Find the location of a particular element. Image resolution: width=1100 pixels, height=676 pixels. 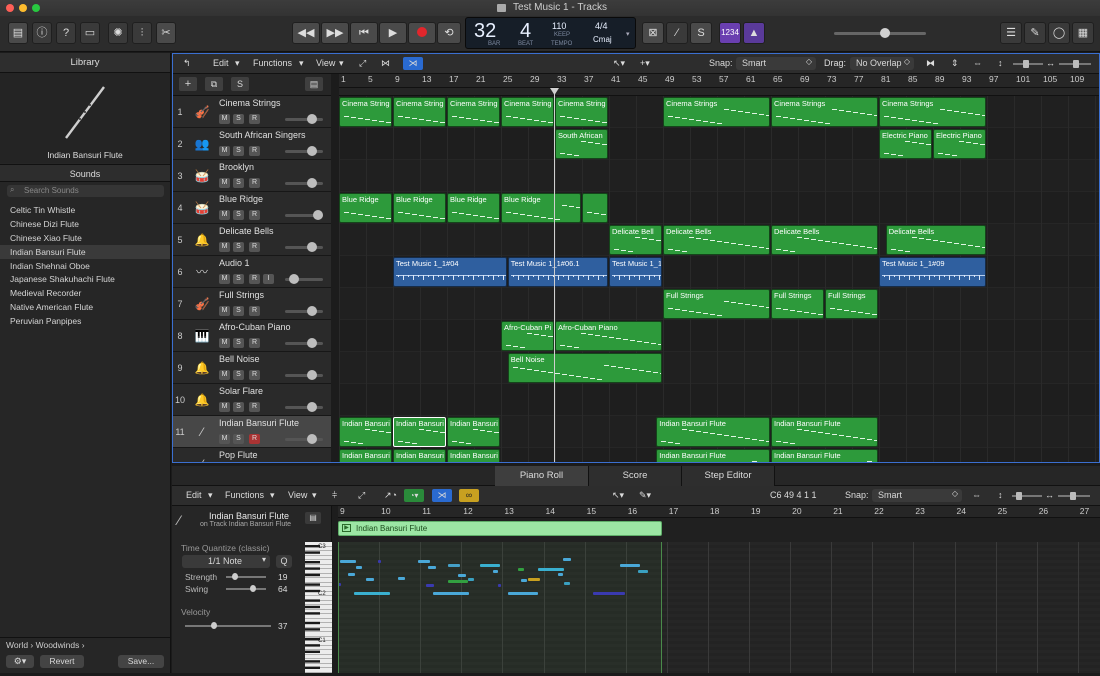

master-volume-knob is located at coordinates (885, 33).